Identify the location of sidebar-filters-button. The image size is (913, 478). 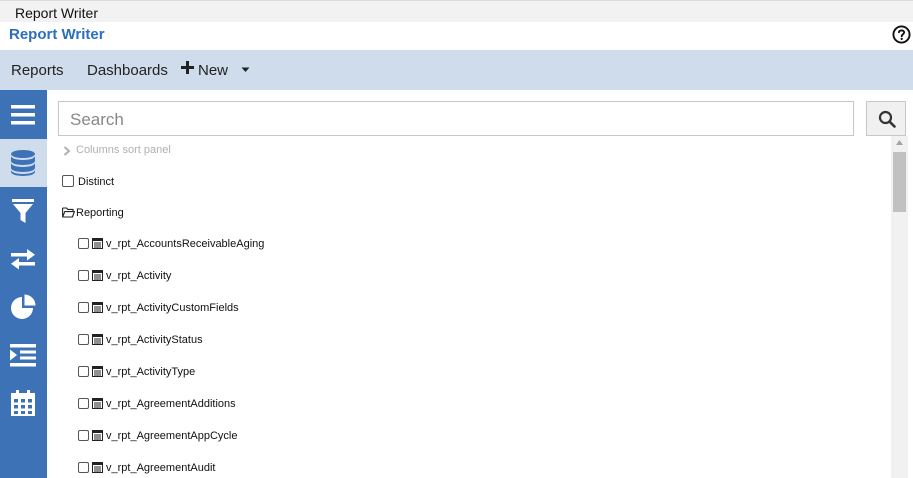
(23, 211).